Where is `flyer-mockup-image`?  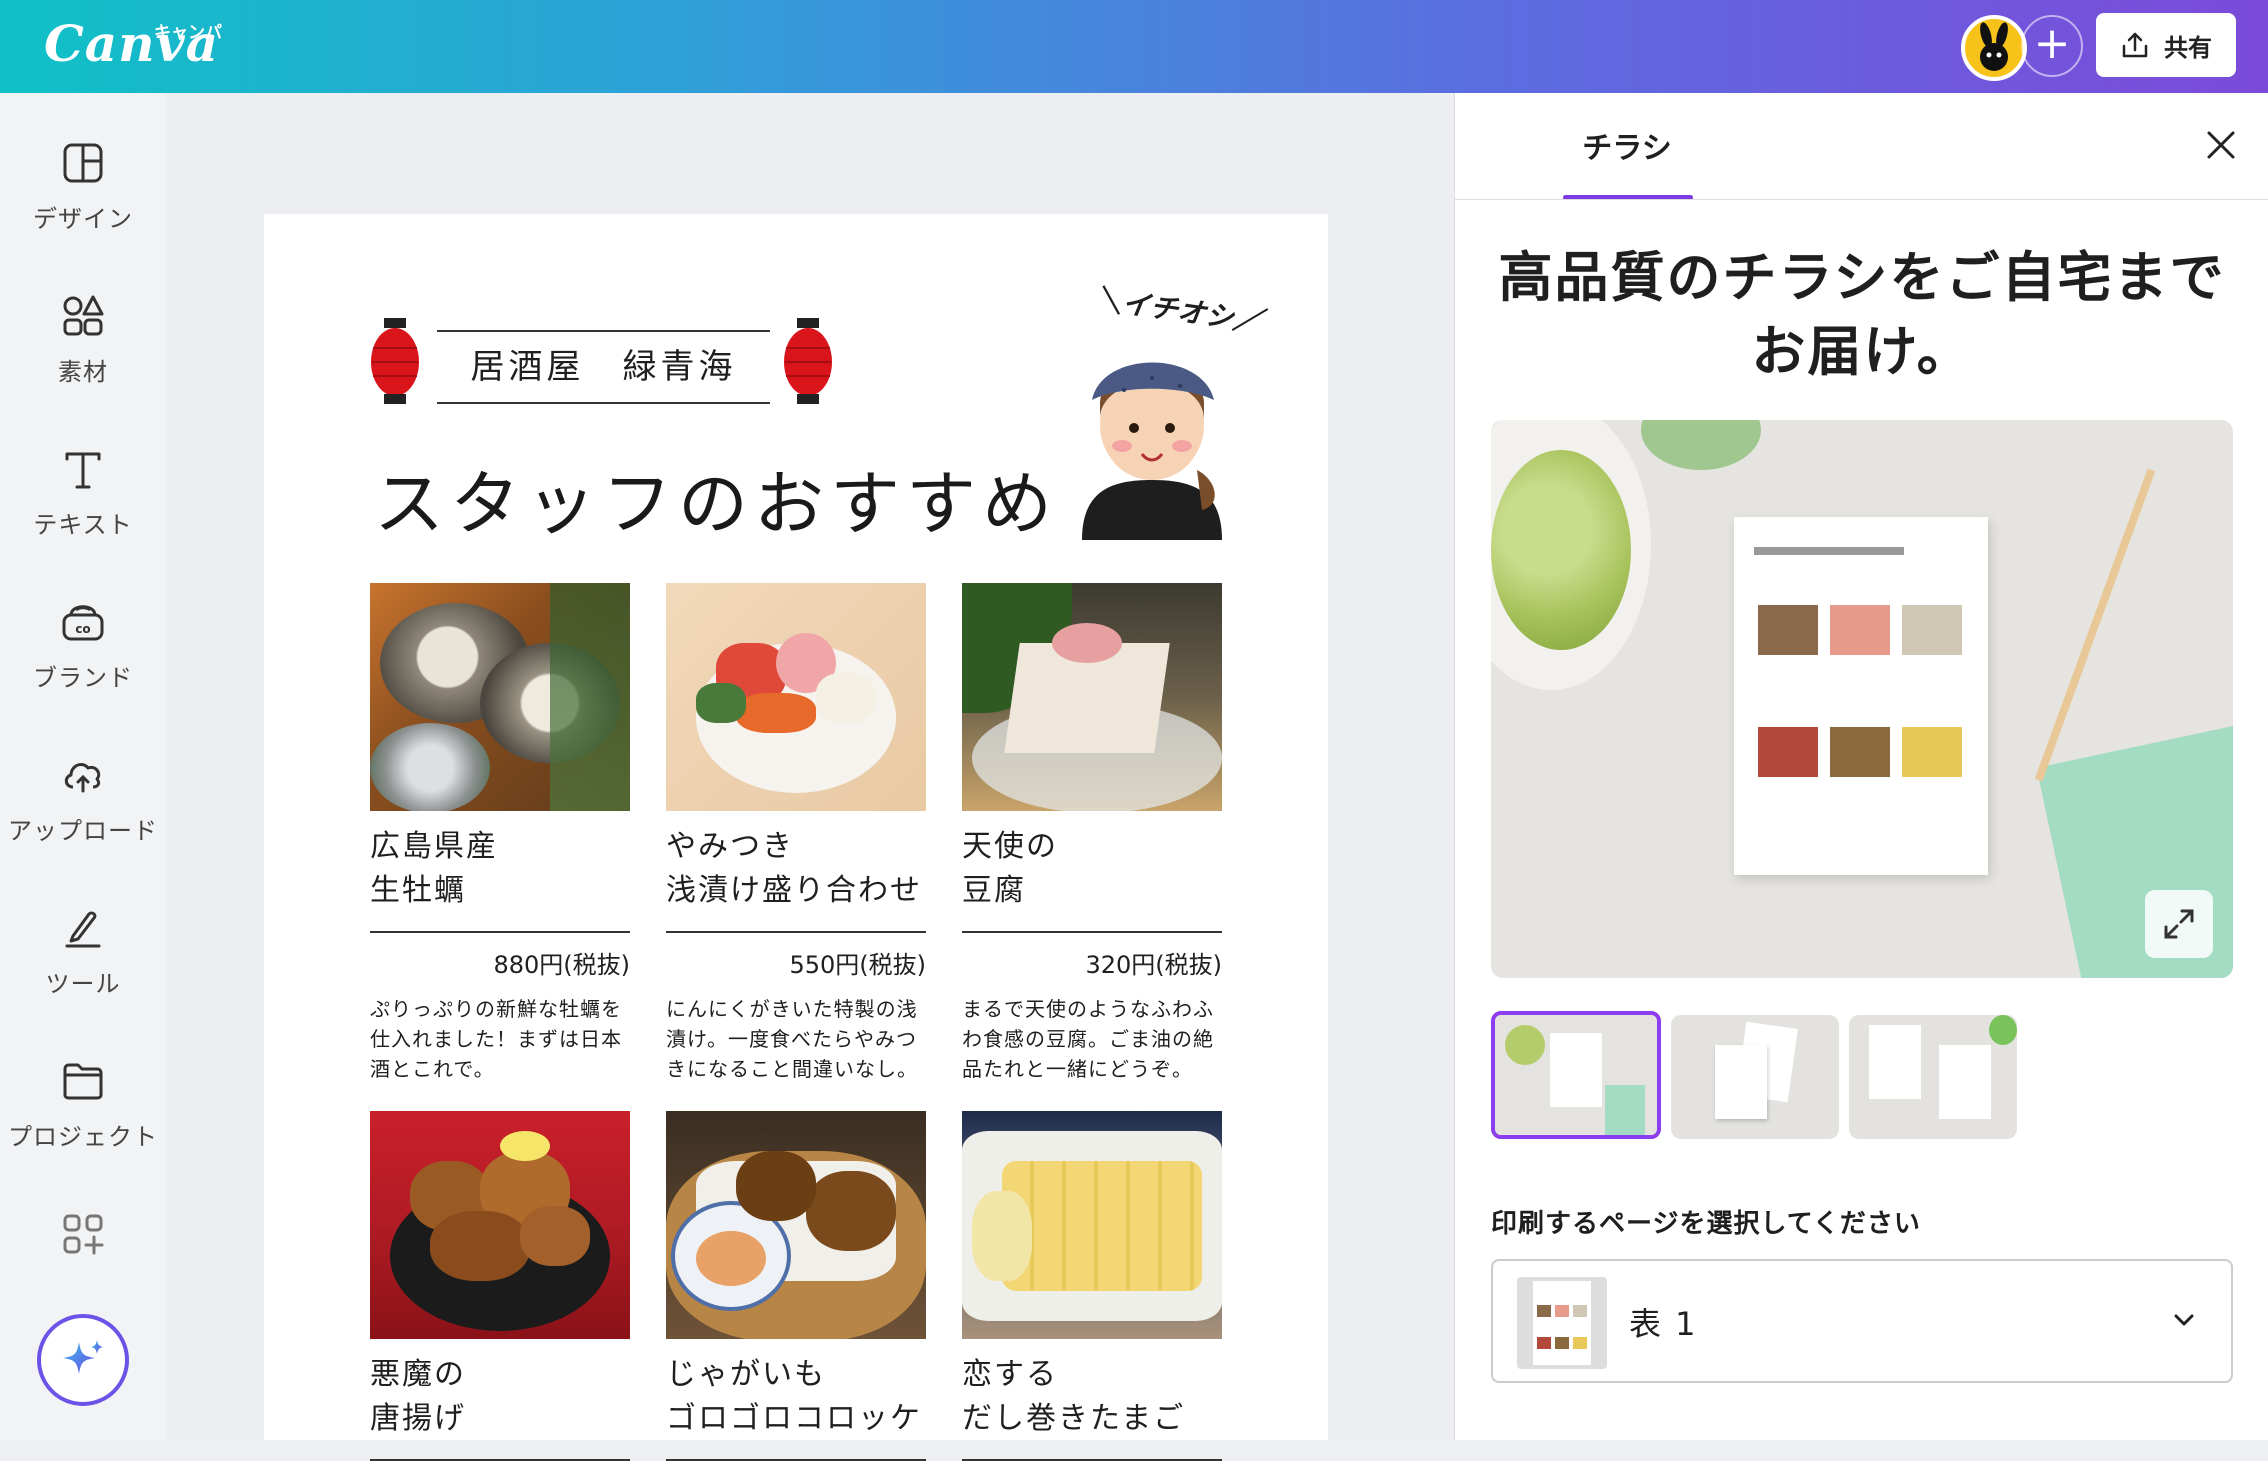 flyer-mockup-image is located at coordinates (1862, 699).